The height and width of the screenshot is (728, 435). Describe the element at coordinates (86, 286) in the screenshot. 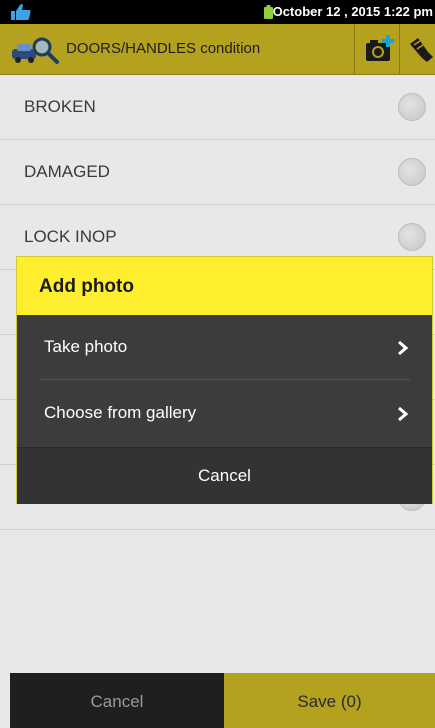

I see `dialog-title: Add photo` at that location.